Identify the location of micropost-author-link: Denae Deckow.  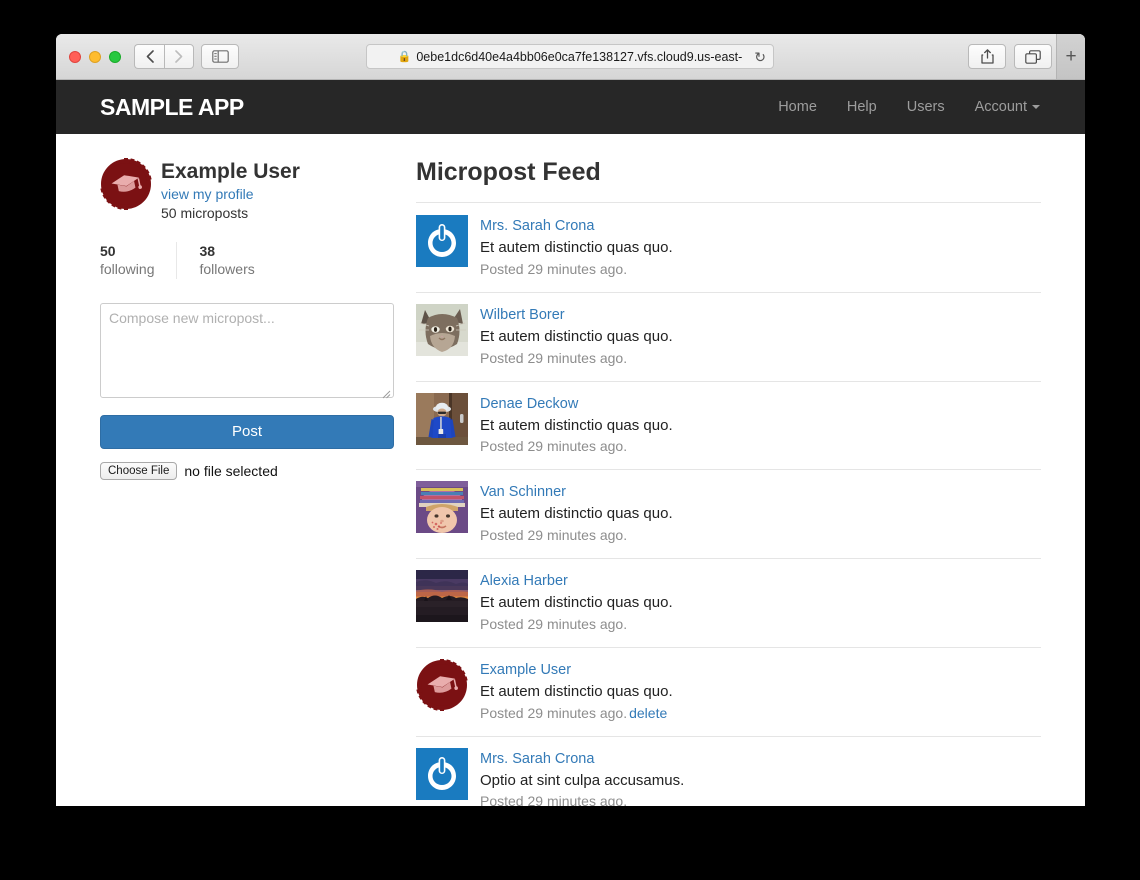
(576, 404).